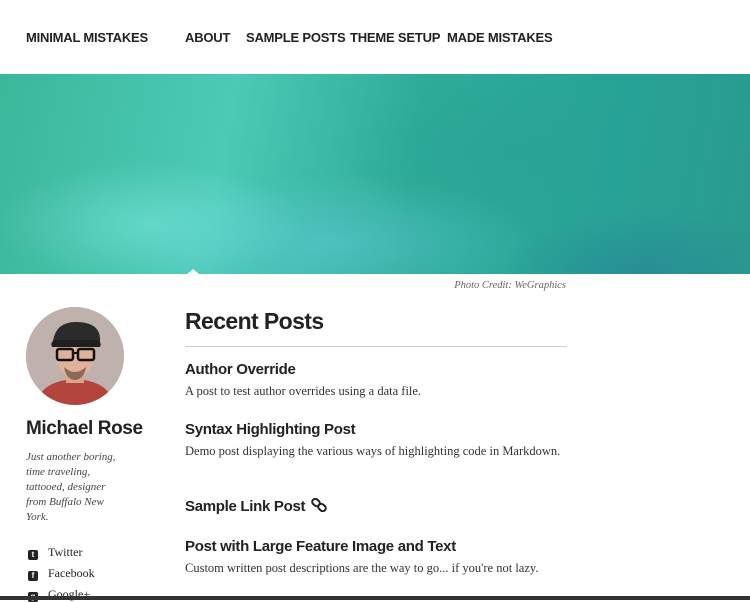 Image resolution: width=750 pixels, height=602 pixels. Describe the element at coordinates (320, 546) in the screenshot. I see `post-title-link: Post with Large Feature Image and Text` at that location.